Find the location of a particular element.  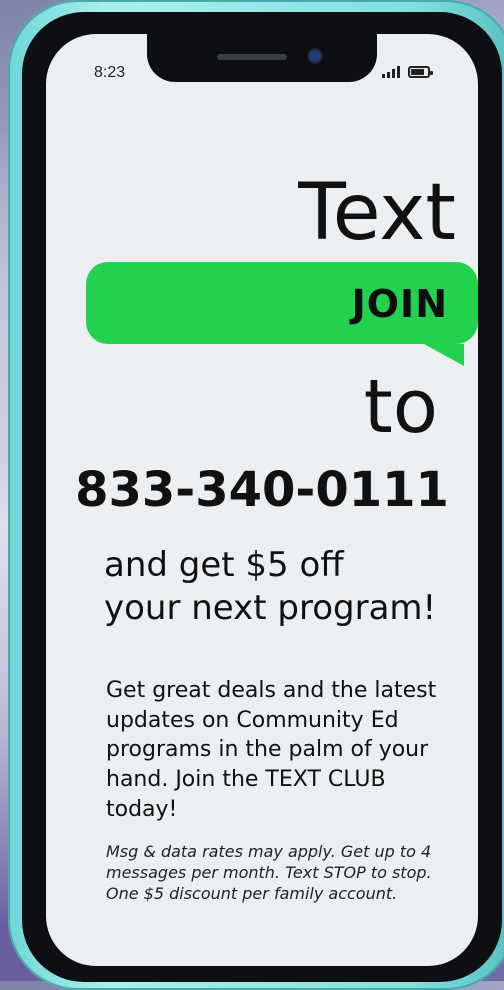

phone-notch is located at coordinates (262, 58).